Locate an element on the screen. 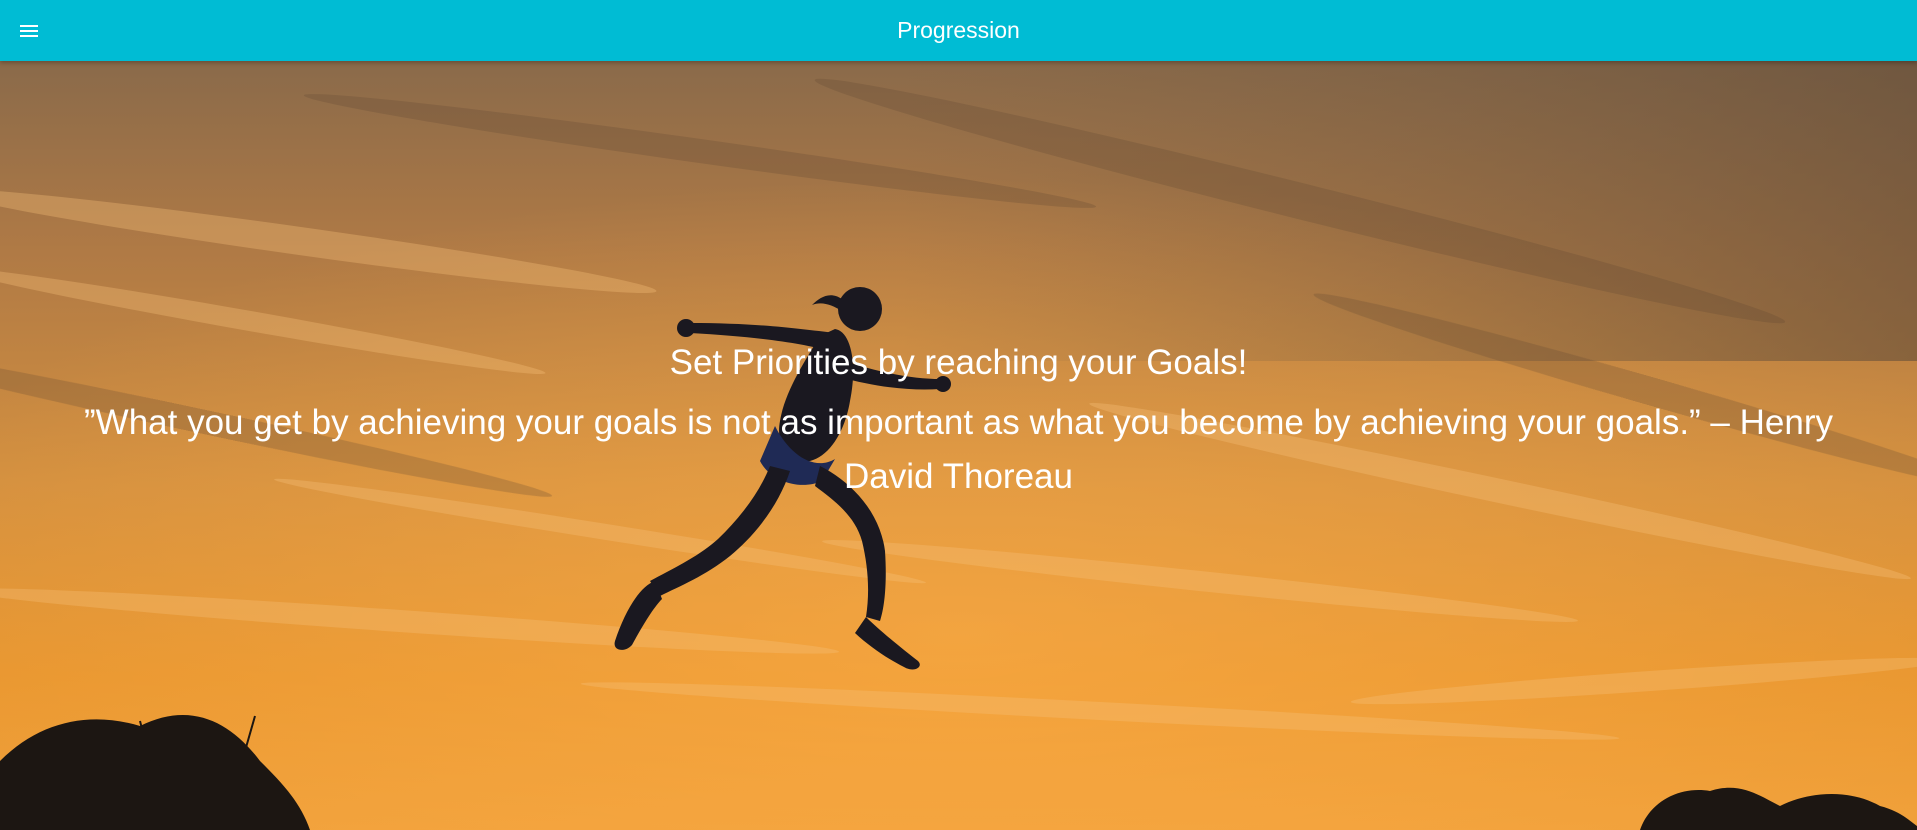 The height and width of the screenshot is (830, 1917). app-title: Progression is located at coordinates (958, 30).